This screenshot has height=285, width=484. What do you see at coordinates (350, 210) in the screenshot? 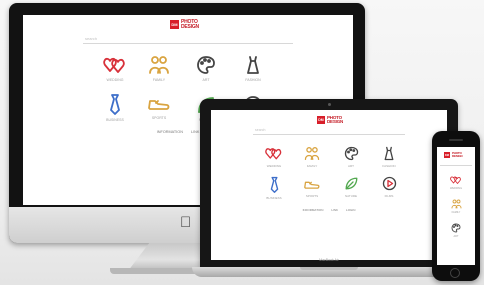
I see `menu-item-login: LOGIN` at bounding box center [350, 210].